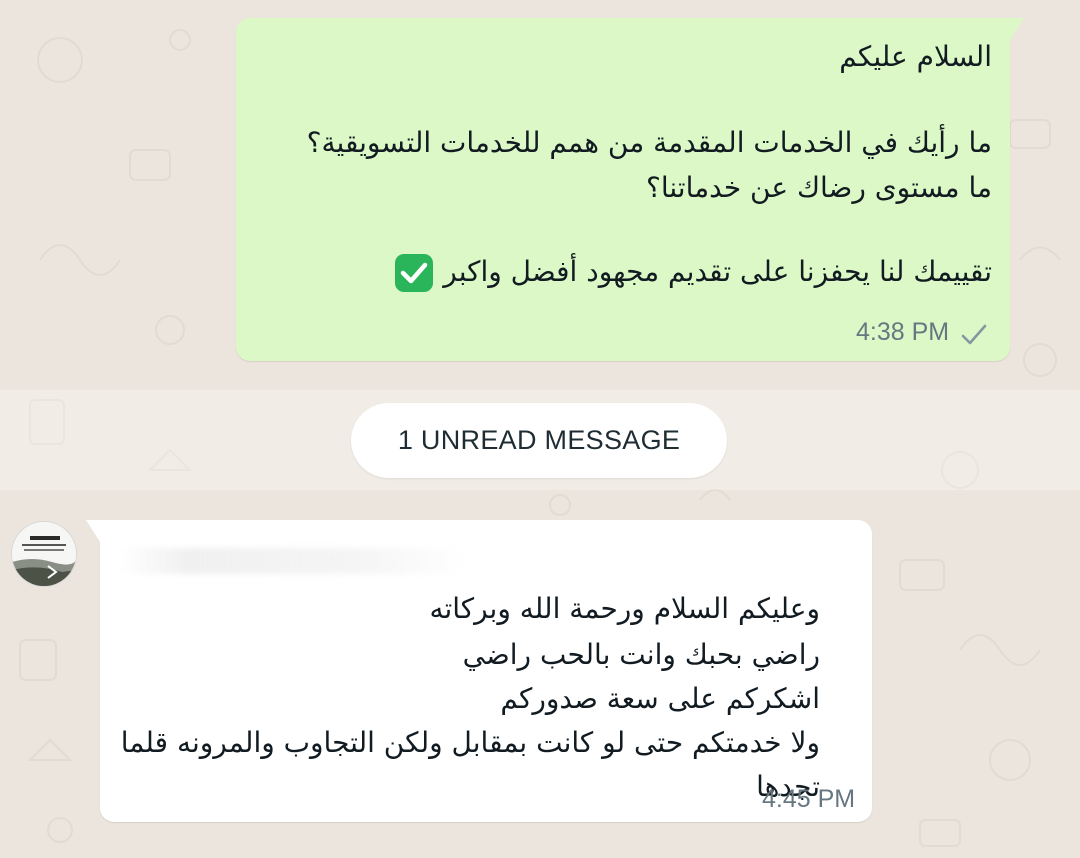  What do you see at coordinates (903, 332) in the screenshot?
I see `outgoing-message-time: 4:38 PM` at bounding box center [903, 332].